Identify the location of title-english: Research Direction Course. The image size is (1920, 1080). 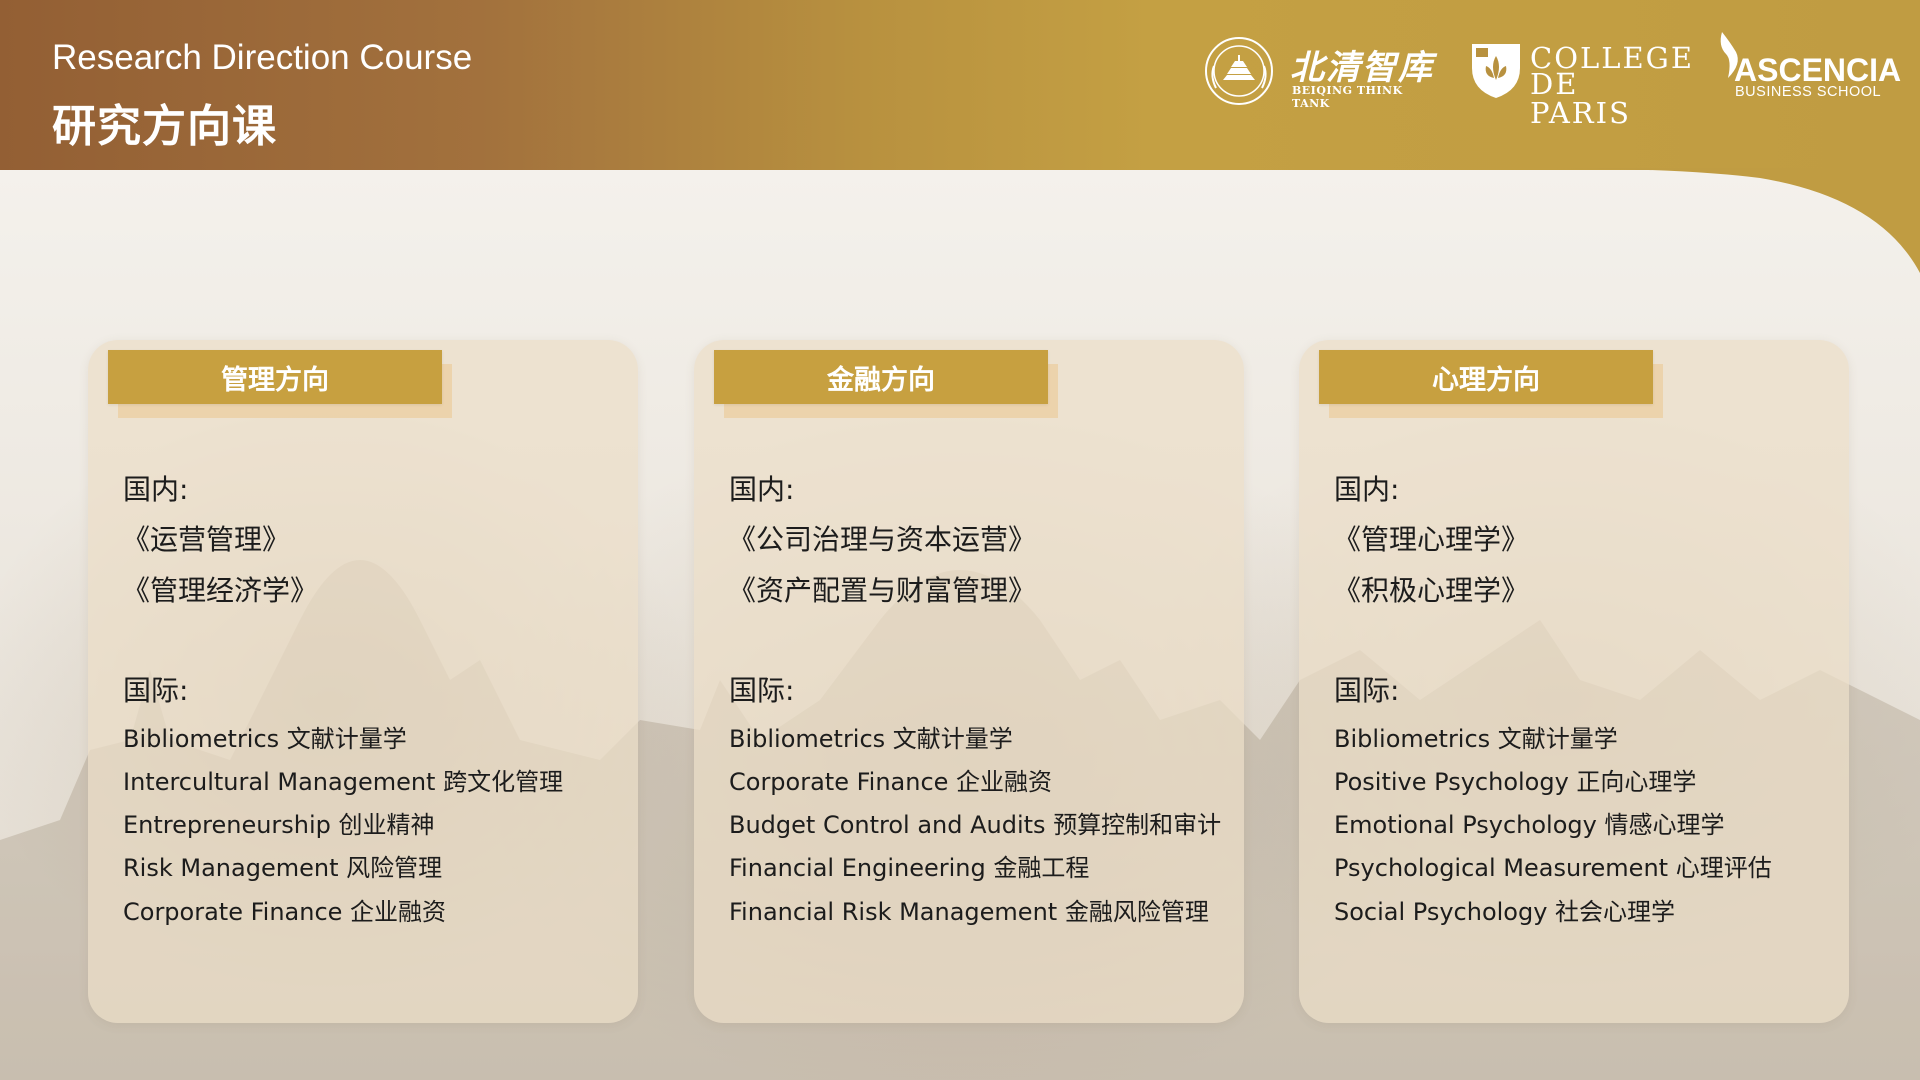
(262, 57).